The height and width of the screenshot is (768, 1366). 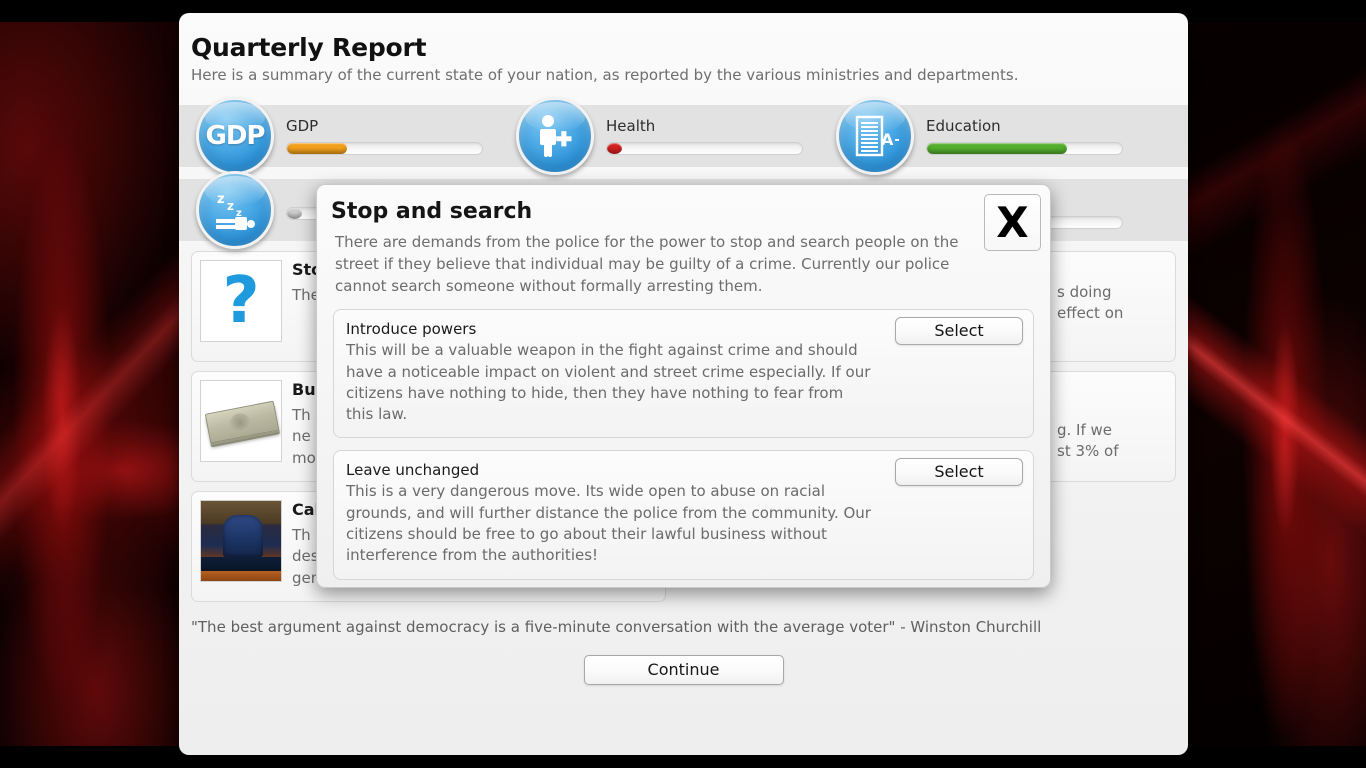 What do you see at coordinates (384, 148) in the screenshot?
I see `stat-gdp-bar-track` at bounding box center [384, 148].